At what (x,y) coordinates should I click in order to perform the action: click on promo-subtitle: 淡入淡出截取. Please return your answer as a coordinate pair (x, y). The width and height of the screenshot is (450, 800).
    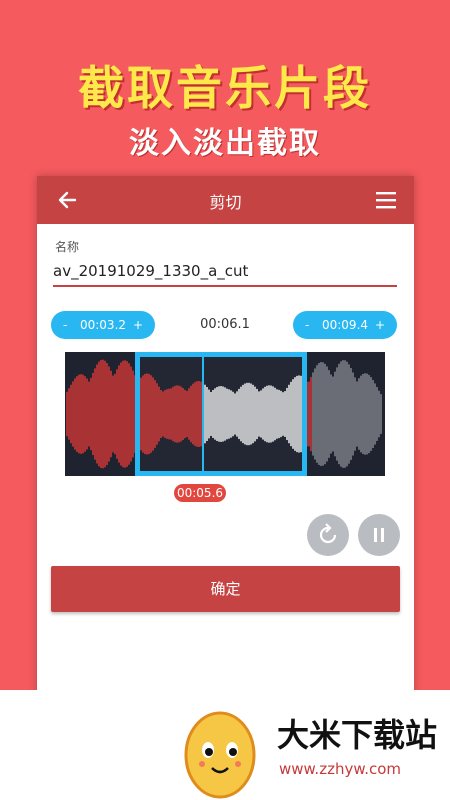
    Looking at the image, I should click on (225, 143).